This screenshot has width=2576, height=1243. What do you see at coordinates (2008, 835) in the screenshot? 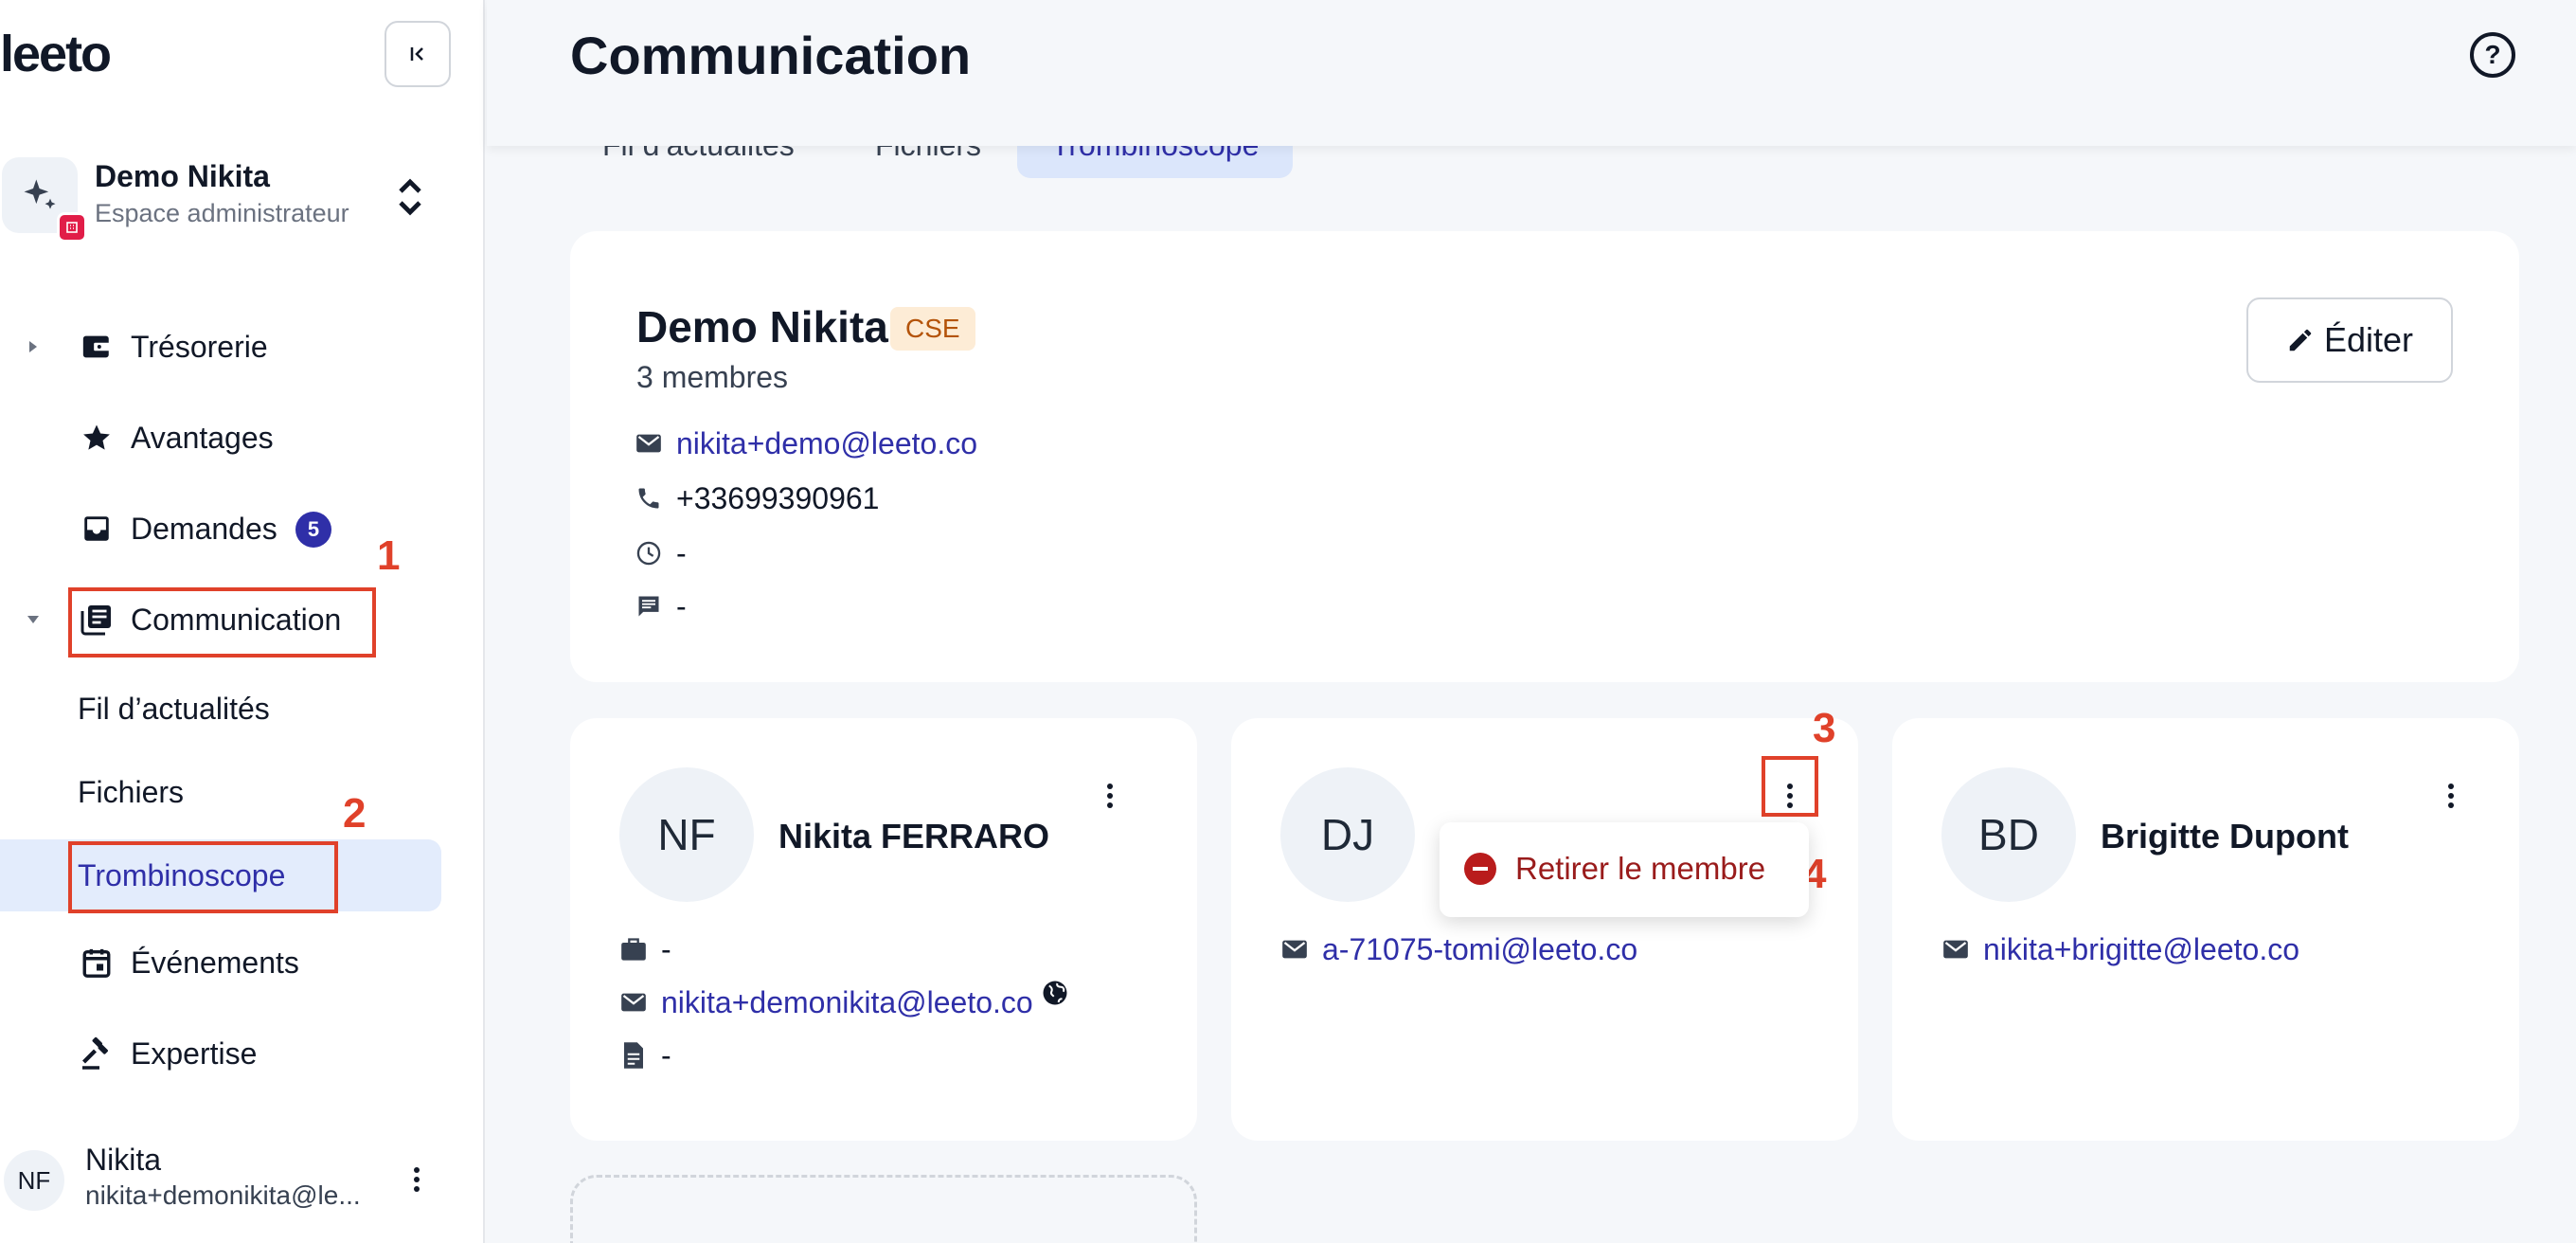
I see `avatar: BD` at bounding box center [2008, 835].